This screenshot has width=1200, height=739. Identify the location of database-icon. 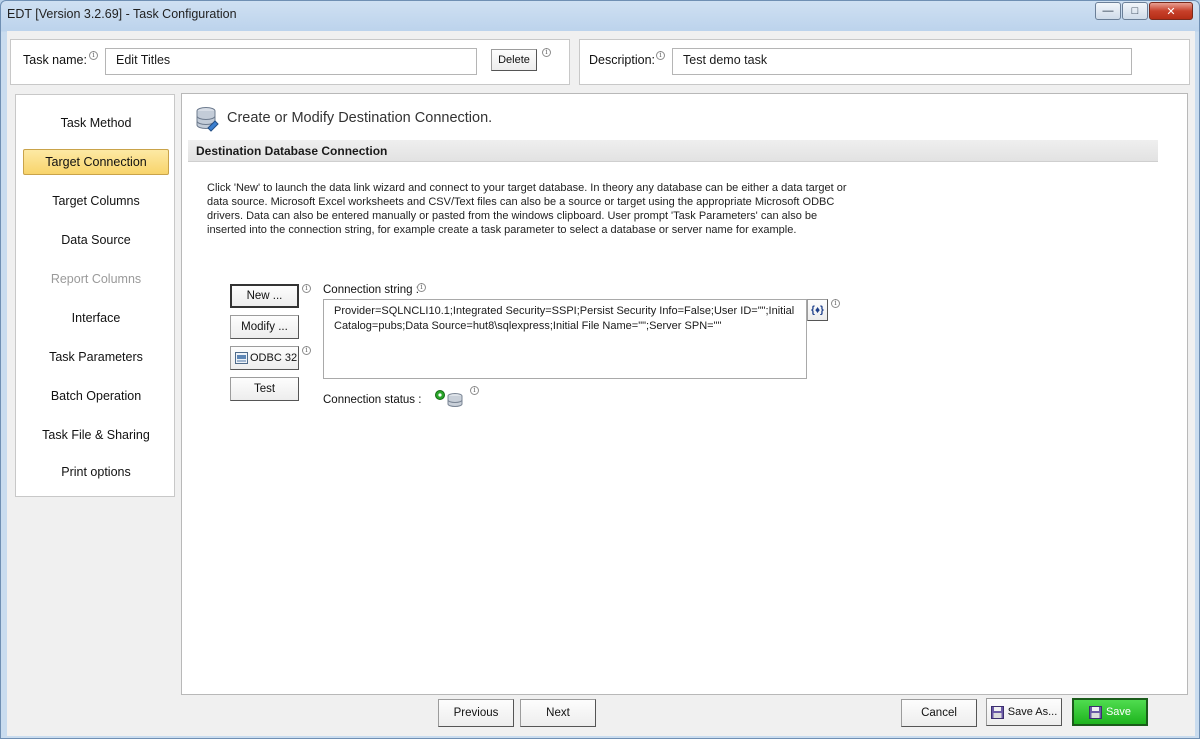
(207, 119).